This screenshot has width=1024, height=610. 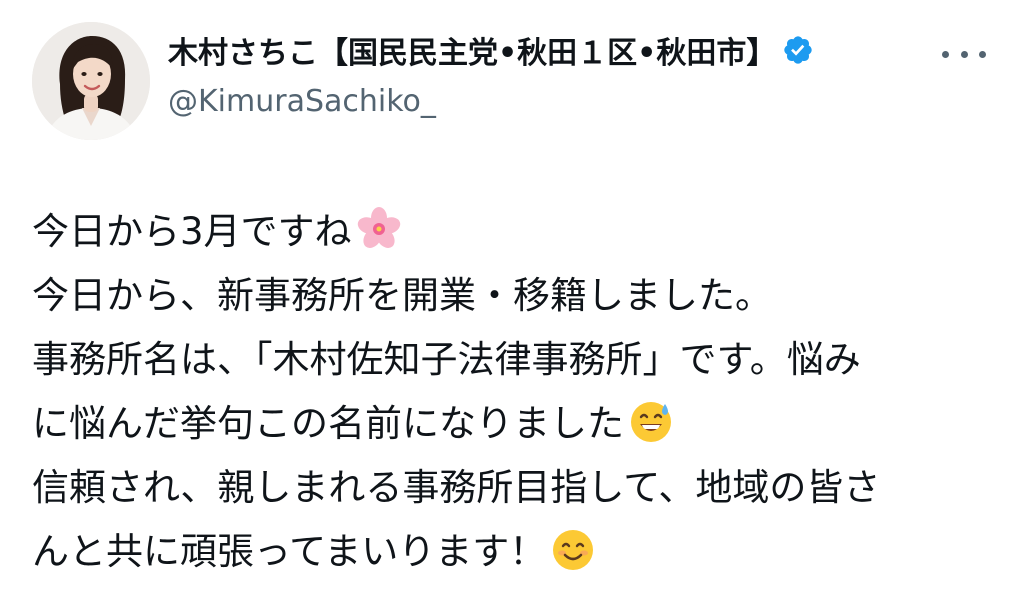 What do you see at coordinates (573, 549) in the screenshot?
I see `smiling-face-emoji` at bounding box center [573, 549].